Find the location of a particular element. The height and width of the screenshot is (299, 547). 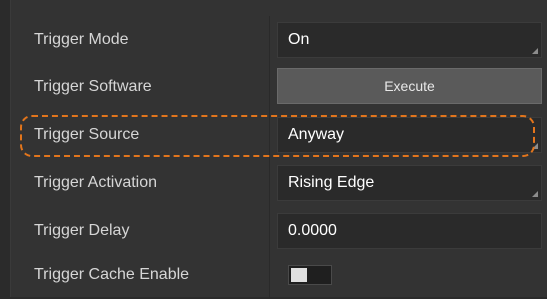

trigger-activation-dropdown: Rising Edge is located at coordinates (409, 183).